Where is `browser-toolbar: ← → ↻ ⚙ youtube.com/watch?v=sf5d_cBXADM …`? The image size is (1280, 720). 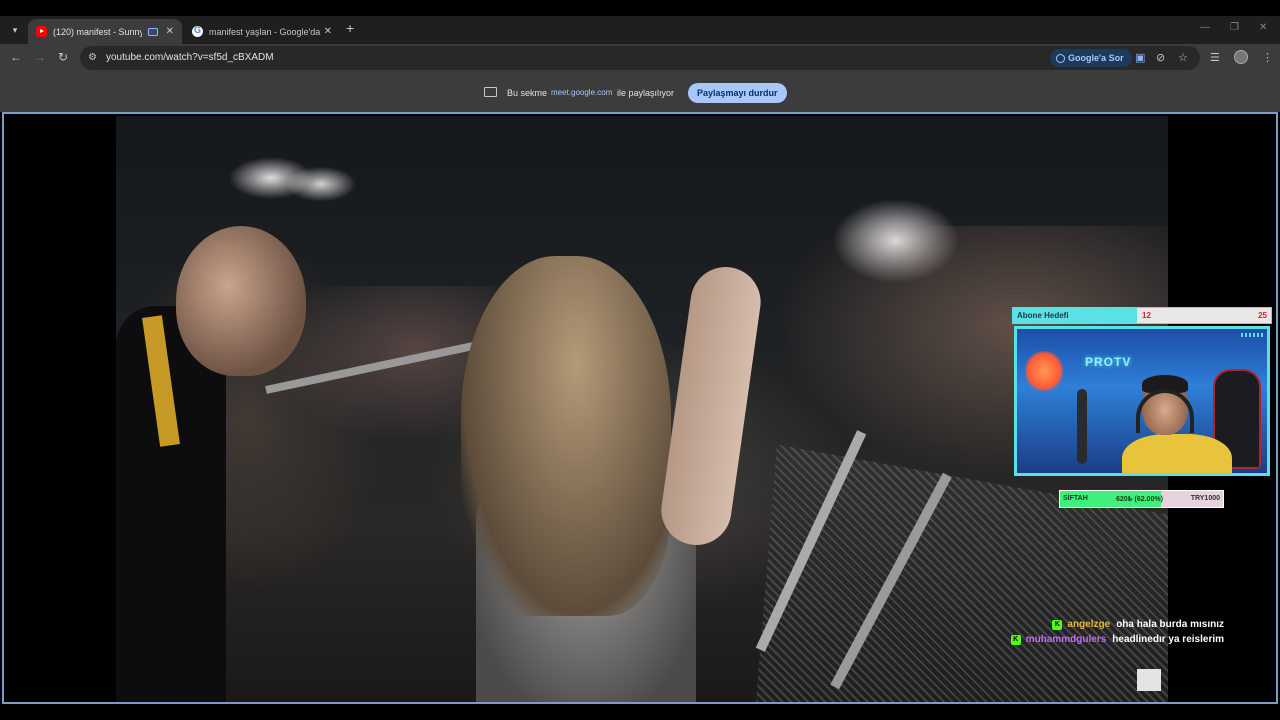 browser-toolbar: ← → ↻ ⚙ youtube.com/watch?v=sf5d_cBXADM … is located at coordinates (640, 58).